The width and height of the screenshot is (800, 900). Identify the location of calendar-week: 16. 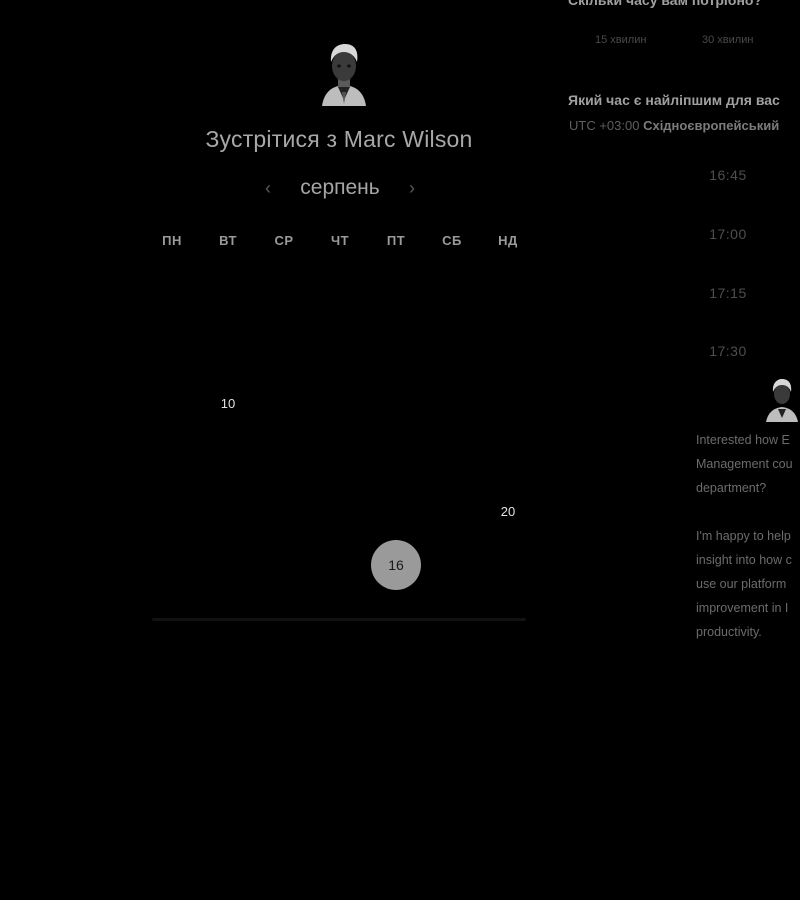
(340, 565).